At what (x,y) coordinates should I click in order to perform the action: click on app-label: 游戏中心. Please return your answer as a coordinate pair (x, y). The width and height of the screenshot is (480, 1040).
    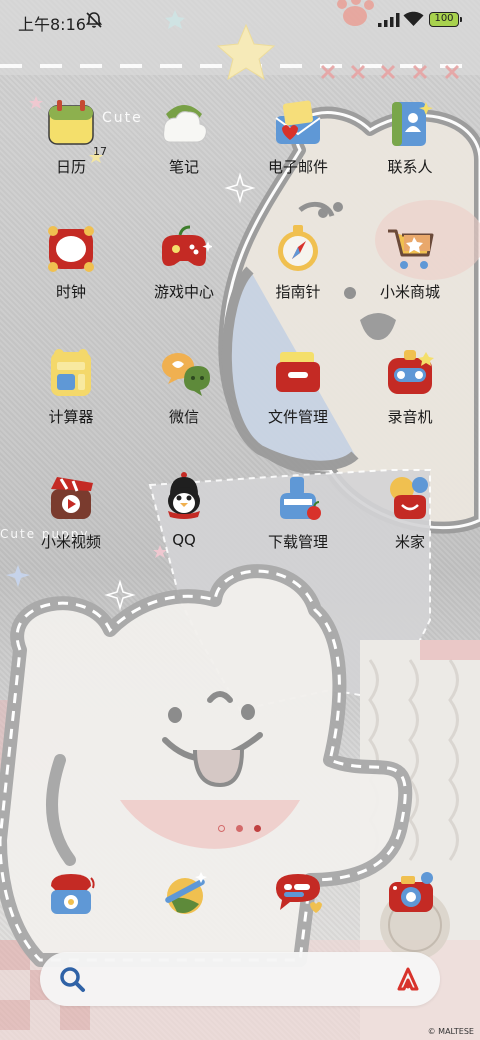
    Looking at the image, I should click on (183, 292).